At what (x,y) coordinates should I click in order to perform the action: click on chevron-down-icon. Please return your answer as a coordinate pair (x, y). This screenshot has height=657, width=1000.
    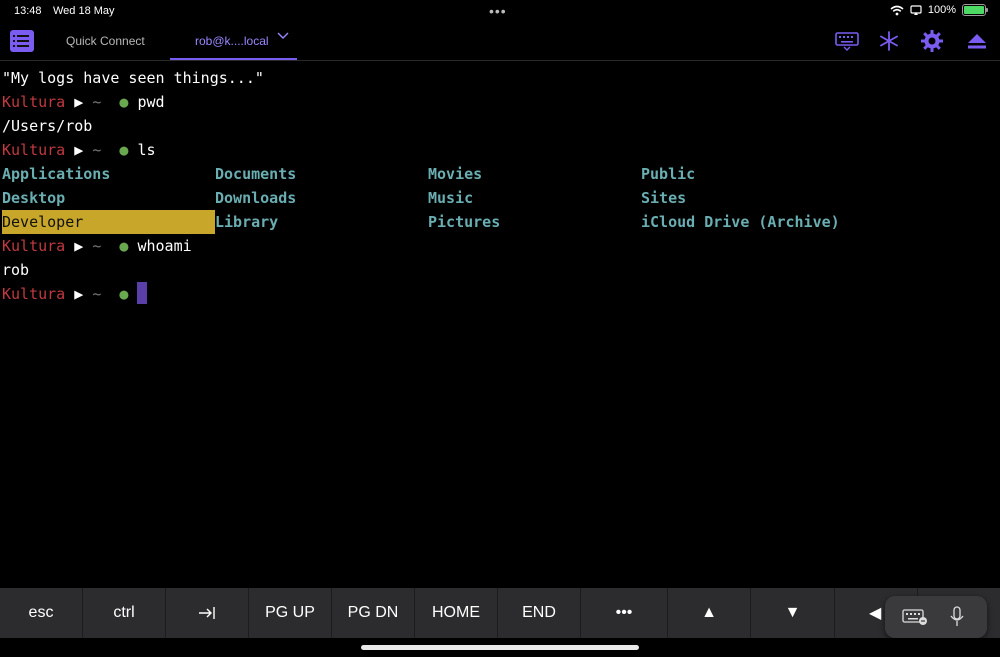
    Looking at the image, I should click on (283, 37).